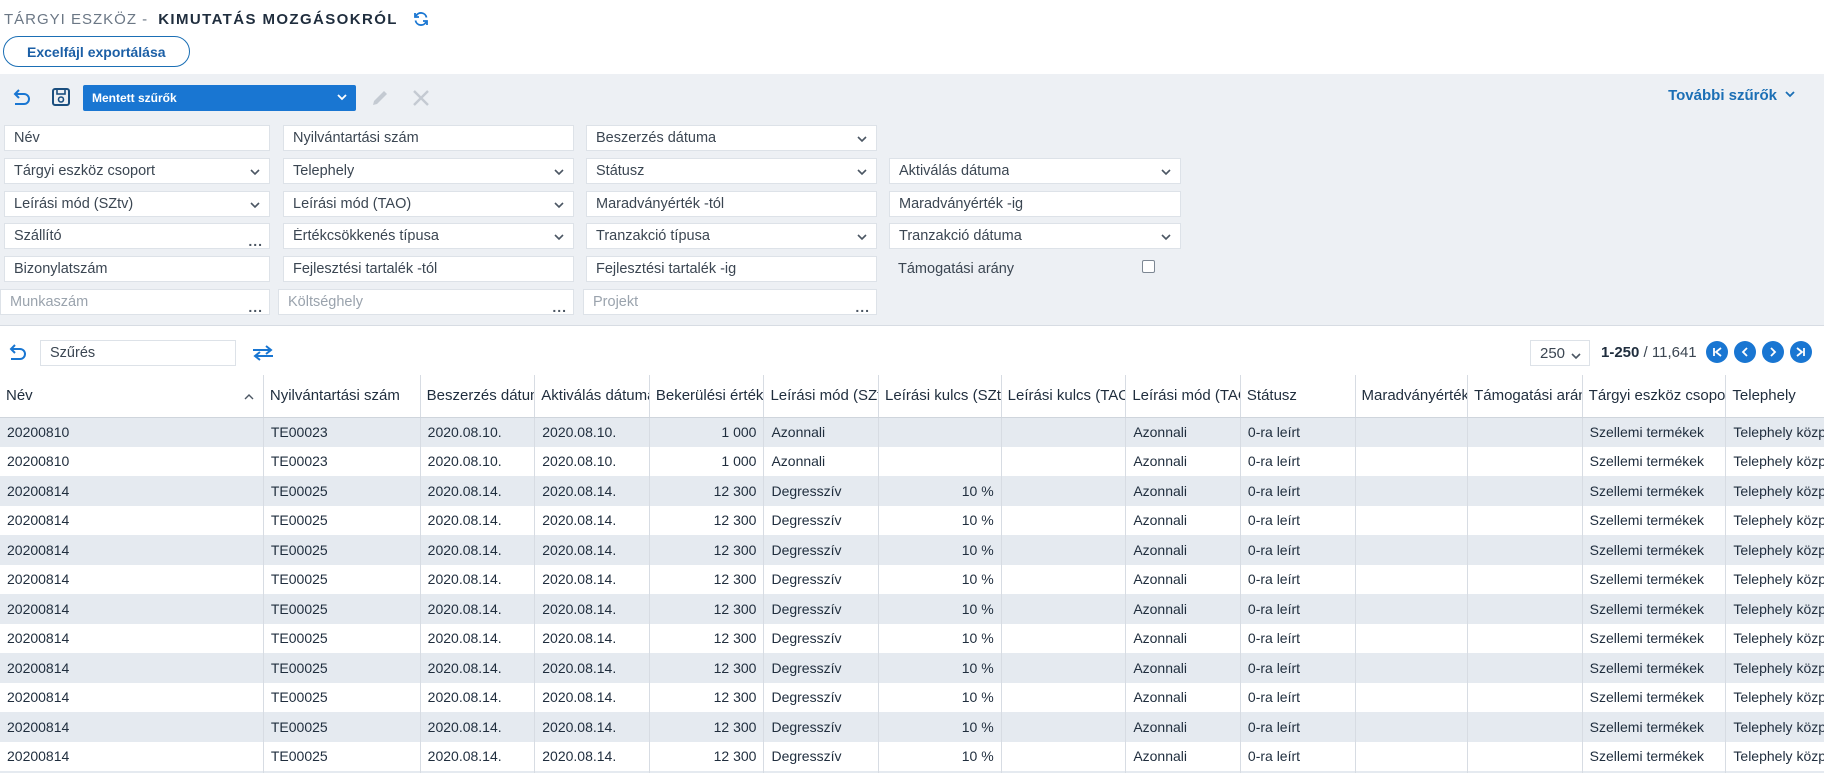  I want to click on table-cell: 20200810, so click(132, 432).